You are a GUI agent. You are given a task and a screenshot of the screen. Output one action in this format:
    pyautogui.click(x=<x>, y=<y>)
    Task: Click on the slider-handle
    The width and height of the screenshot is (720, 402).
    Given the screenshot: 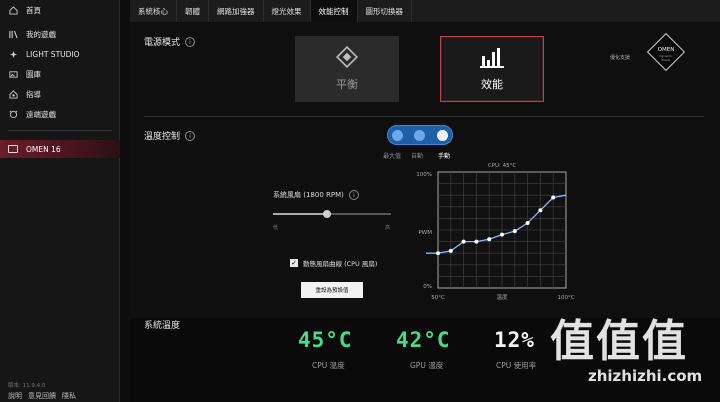 What is the action you would take?
    pyautogui.click(x=327, y=214)
    